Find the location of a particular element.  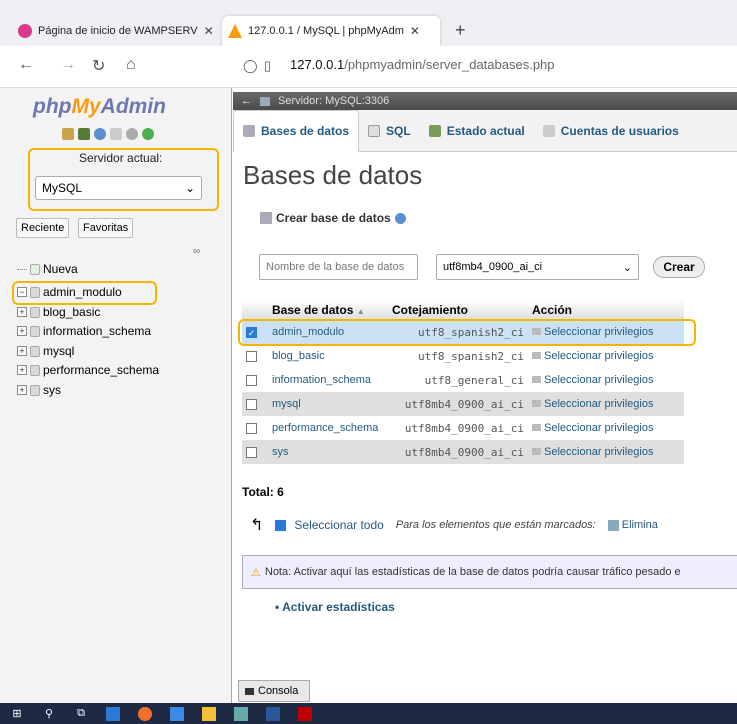

delete-button: Elimina is located at coordinates (632, 525).